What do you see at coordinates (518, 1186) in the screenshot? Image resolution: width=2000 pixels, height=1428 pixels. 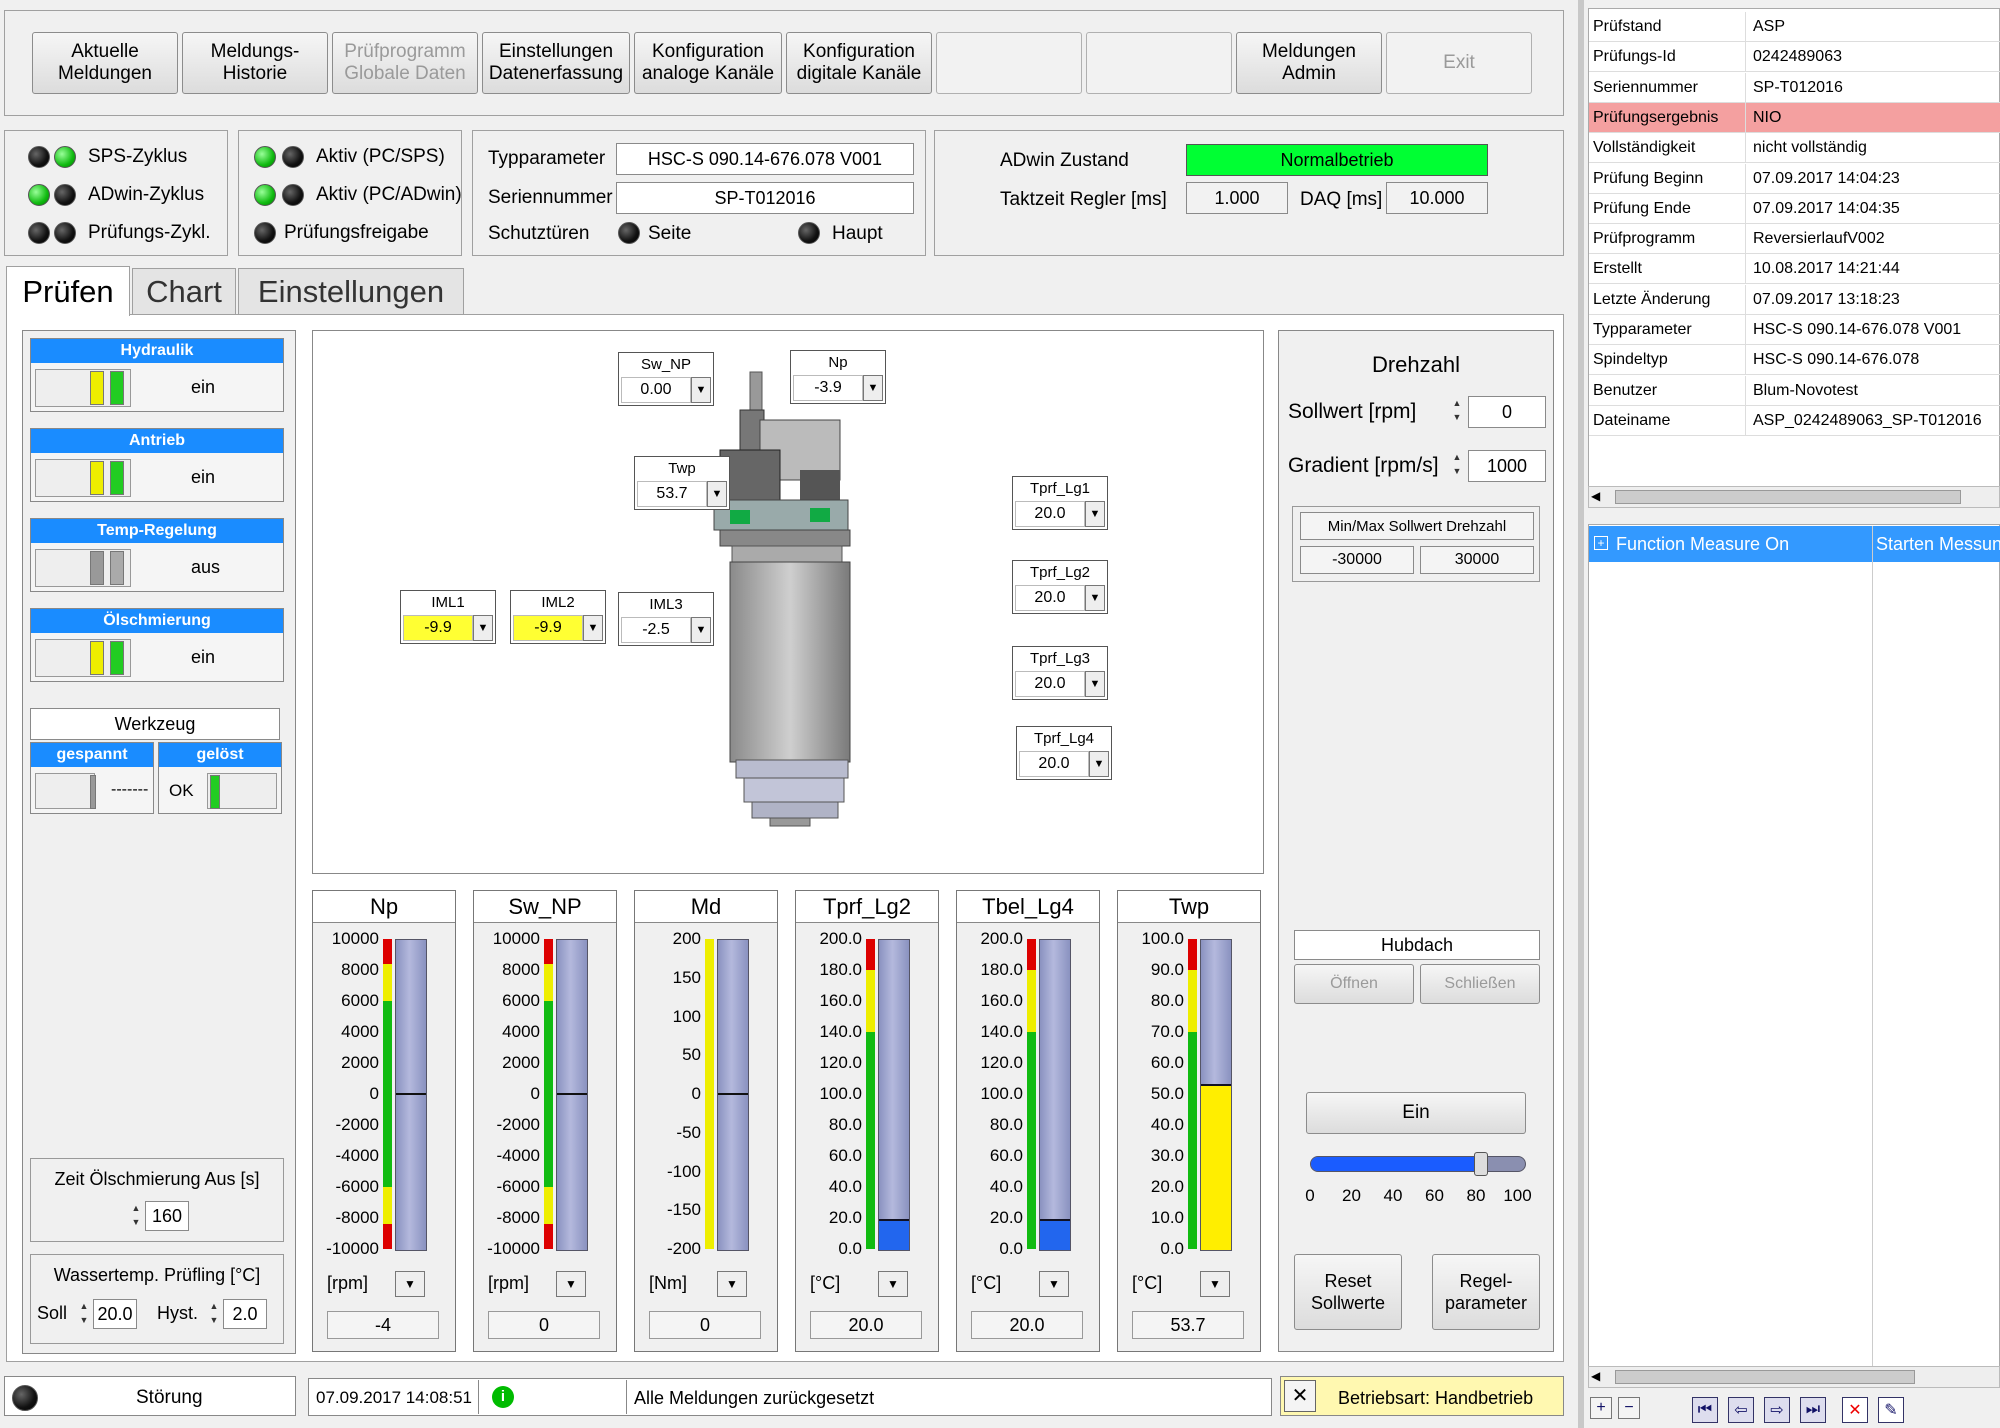 I see `gauge-tick-label: -6000` at bounding box center [518, 1186].